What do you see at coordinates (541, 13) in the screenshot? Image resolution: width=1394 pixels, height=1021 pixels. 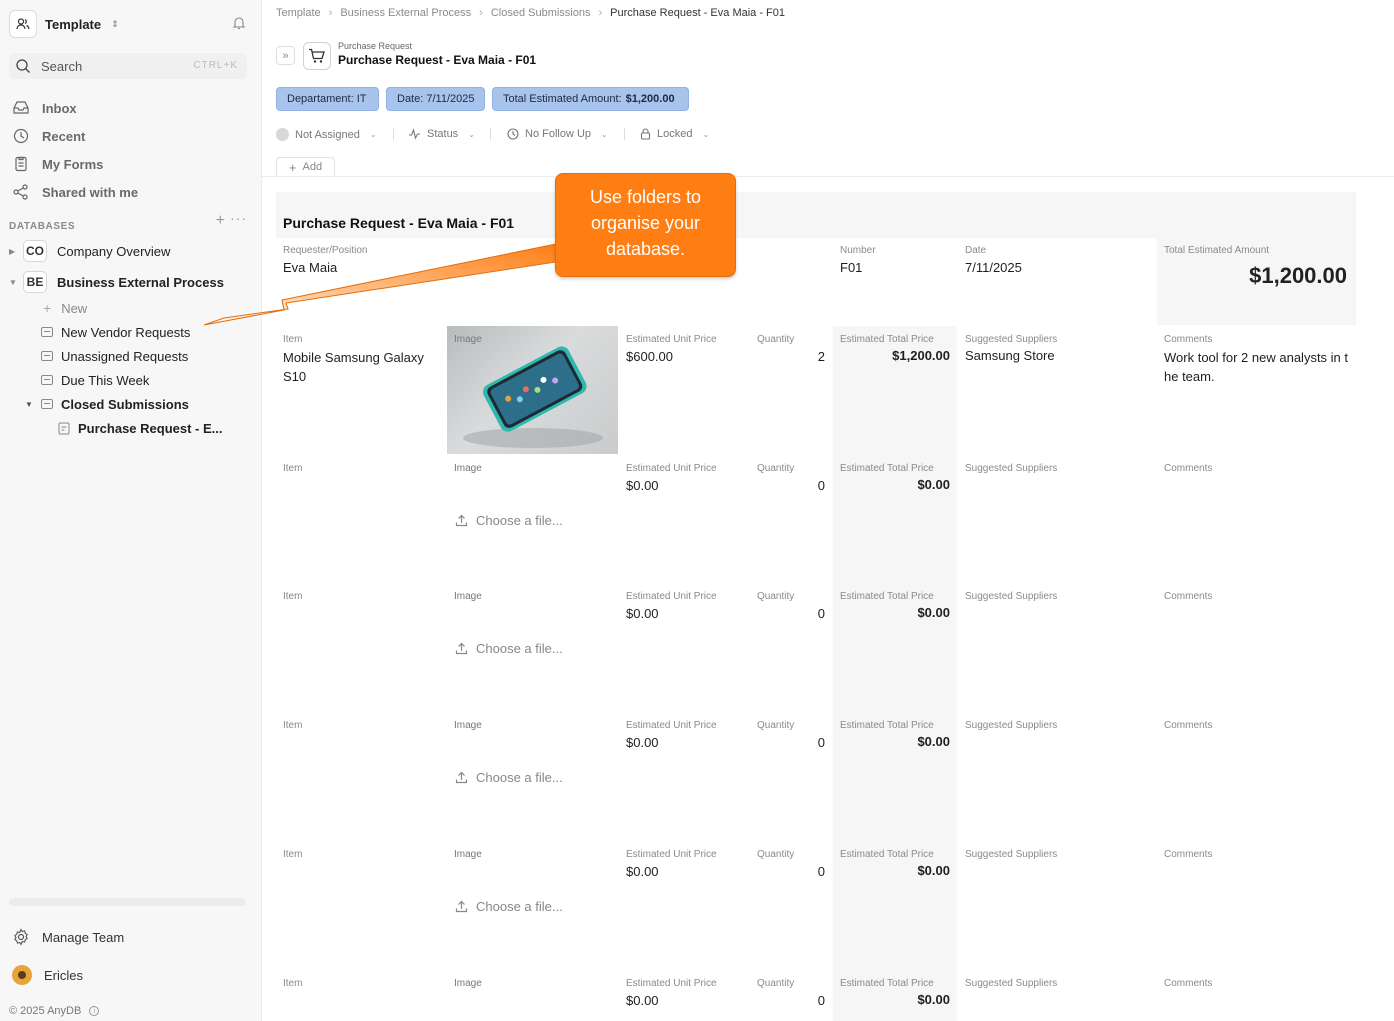 I see `breadcrumb-item: Closed Submissions` at bounding box center [541, 13].